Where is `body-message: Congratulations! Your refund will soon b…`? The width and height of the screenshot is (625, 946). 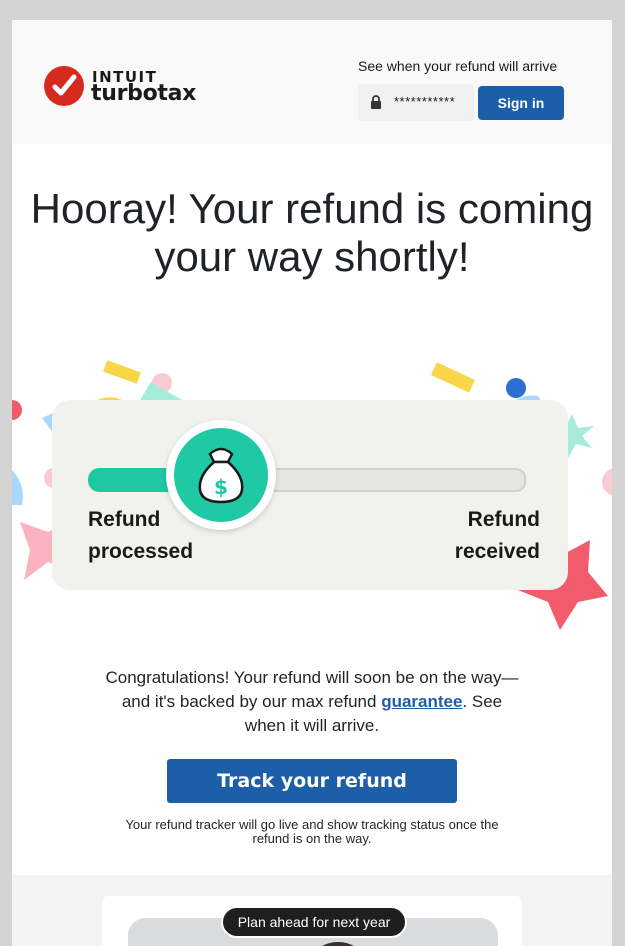
body-message: Congratulations! Your refund will soon b… is located at coordinates (312, 702).